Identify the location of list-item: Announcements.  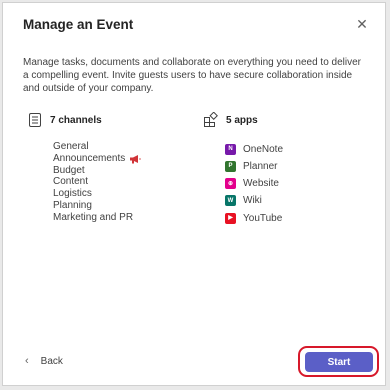
(97, 159).